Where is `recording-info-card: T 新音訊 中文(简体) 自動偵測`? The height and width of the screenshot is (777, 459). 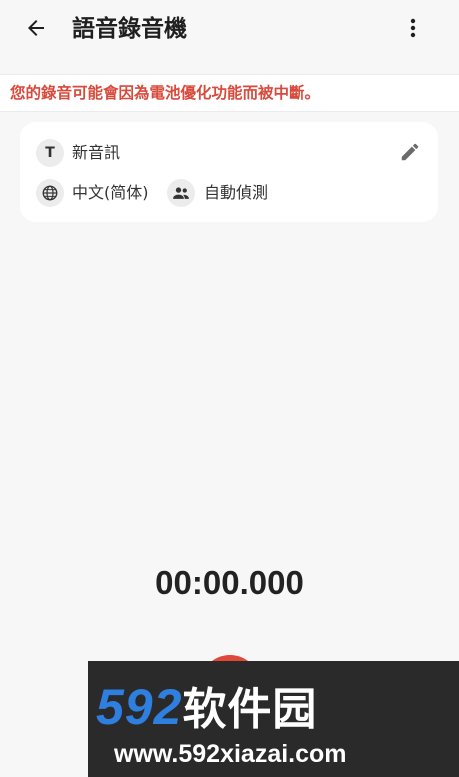
recording-info-card: T 新音訊 中文(简体) 自動偵測 is located at coordinates (229, 172).